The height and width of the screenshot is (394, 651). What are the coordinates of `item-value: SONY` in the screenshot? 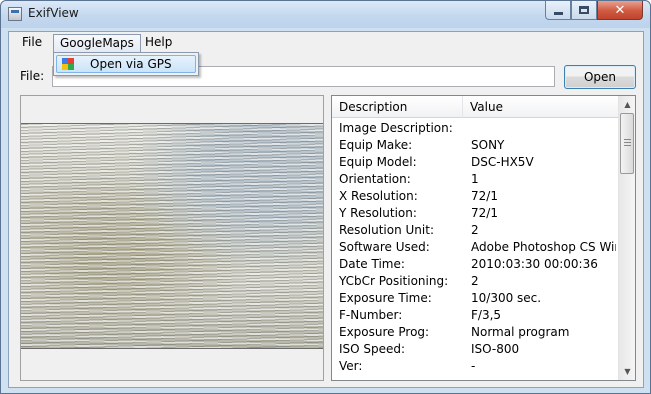 It's located at (488, 145).